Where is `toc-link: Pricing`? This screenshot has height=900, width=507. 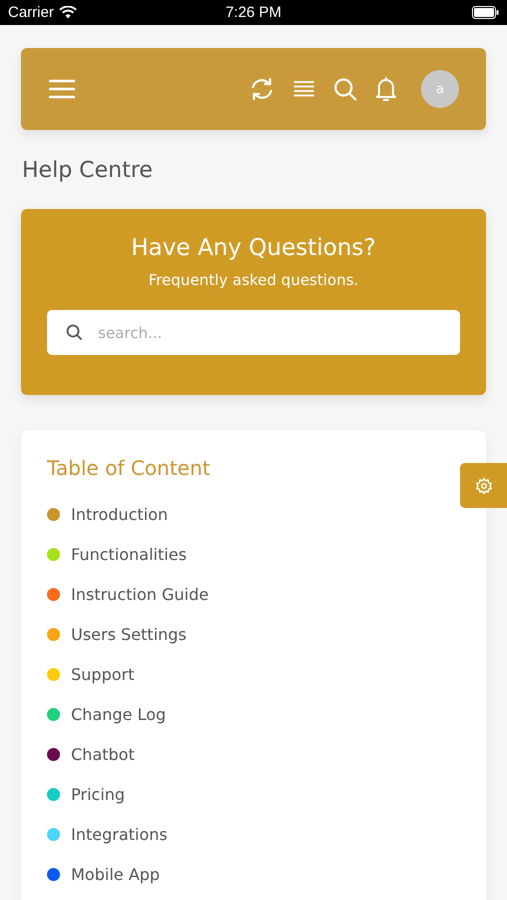 toc-link: Pricing is located at coordinates (98, 794).